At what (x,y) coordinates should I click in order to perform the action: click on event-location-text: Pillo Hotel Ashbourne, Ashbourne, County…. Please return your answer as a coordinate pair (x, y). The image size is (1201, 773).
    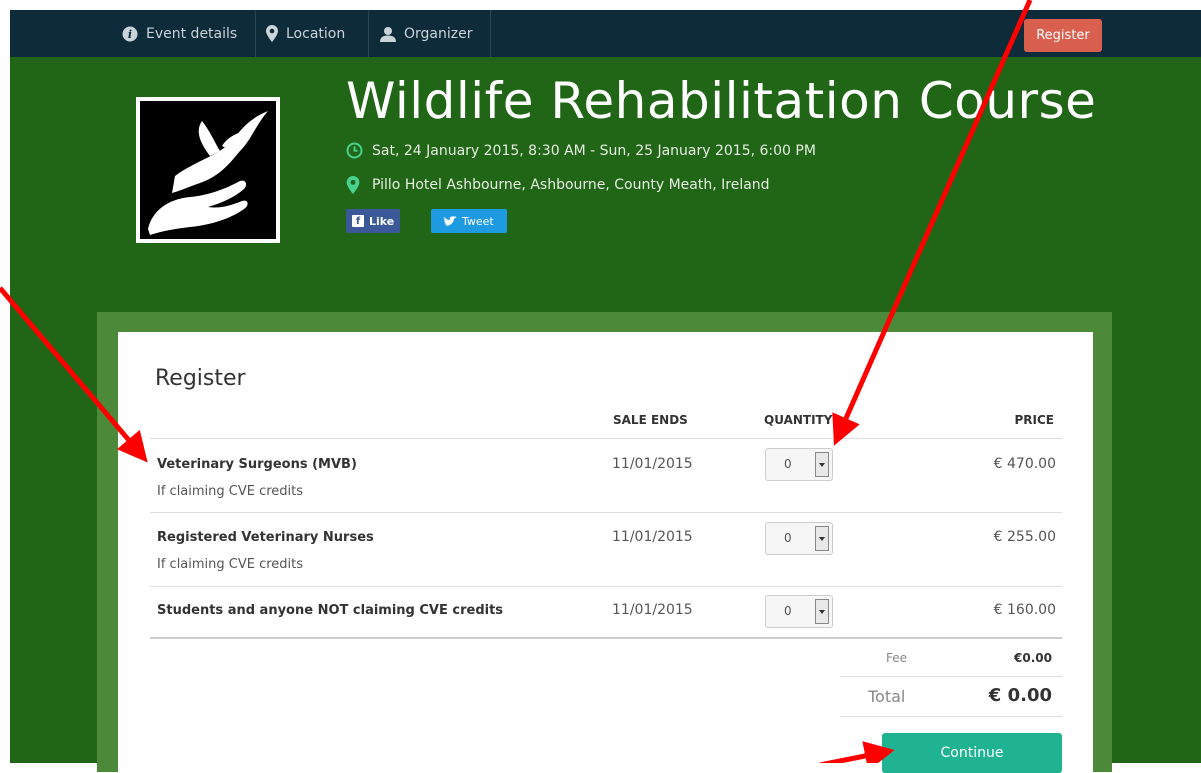
    Looking at the image, I should click on (571, 185).